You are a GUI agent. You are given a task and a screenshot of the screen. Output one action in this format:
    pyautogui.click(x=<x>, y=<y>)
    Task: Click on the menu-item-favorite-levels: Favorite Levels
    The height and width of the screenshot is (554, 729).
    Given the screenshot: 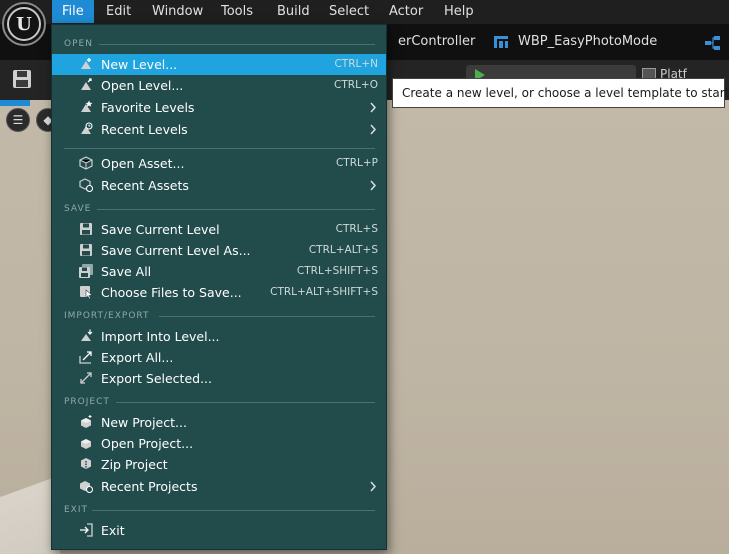 What is the action you would take?
    pyautogui.click(x=219, y=107)
    